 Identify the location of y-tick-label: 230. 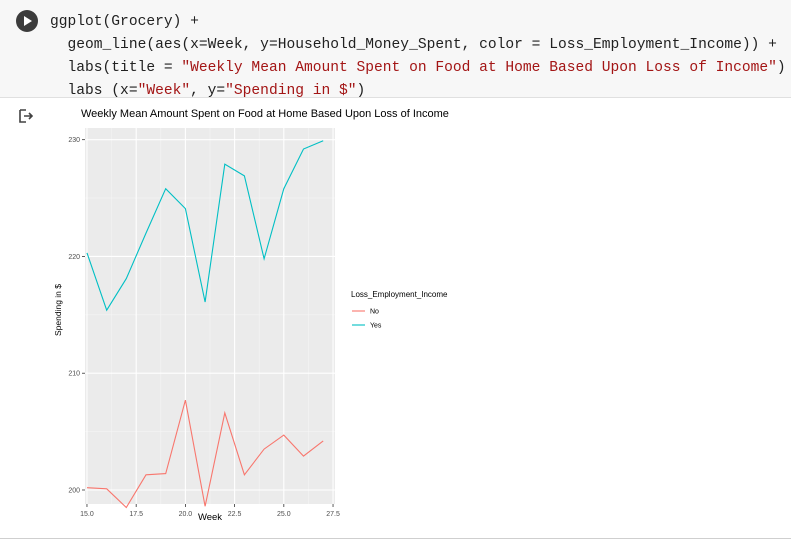
(74, 140).